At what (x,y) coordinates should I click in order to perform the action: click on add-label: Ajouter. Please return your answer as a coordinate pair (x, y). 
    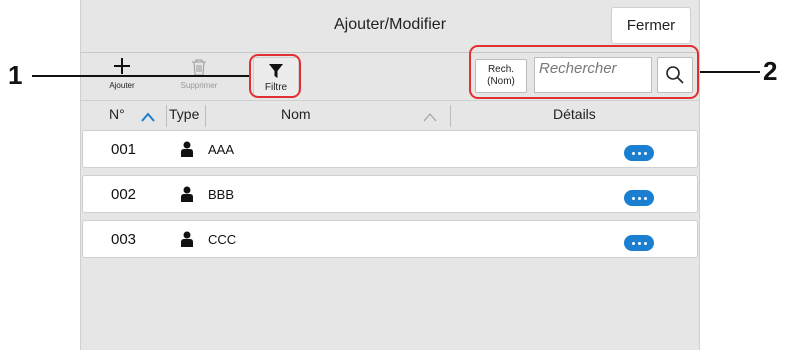
    Looking at the image, I should click on (122, 85).